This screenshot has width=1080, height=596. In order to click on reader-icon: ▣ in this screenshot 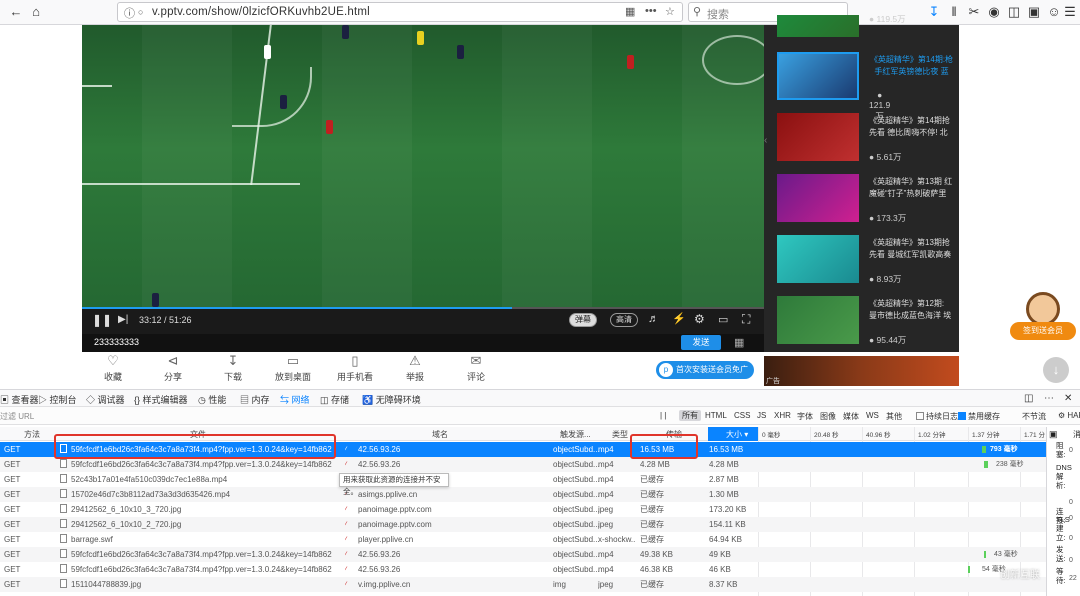, I will do `click(1034, 12)`.